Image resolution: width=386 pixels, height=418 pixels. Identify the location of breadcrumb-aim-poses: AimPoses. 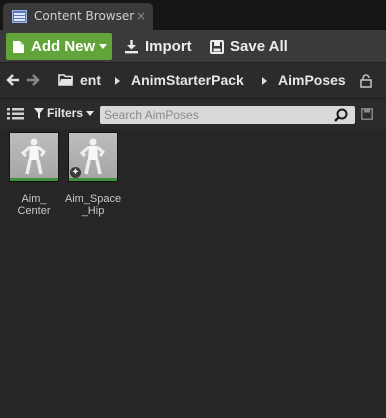
(312, 80).